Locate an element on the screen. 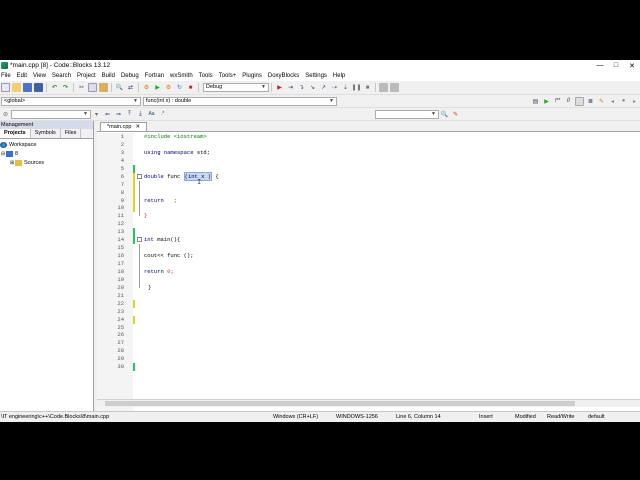 The width and height of the screenshot is (640, 480). next-bookmark-icon: ⤓ is located at coordinates (140, 114).